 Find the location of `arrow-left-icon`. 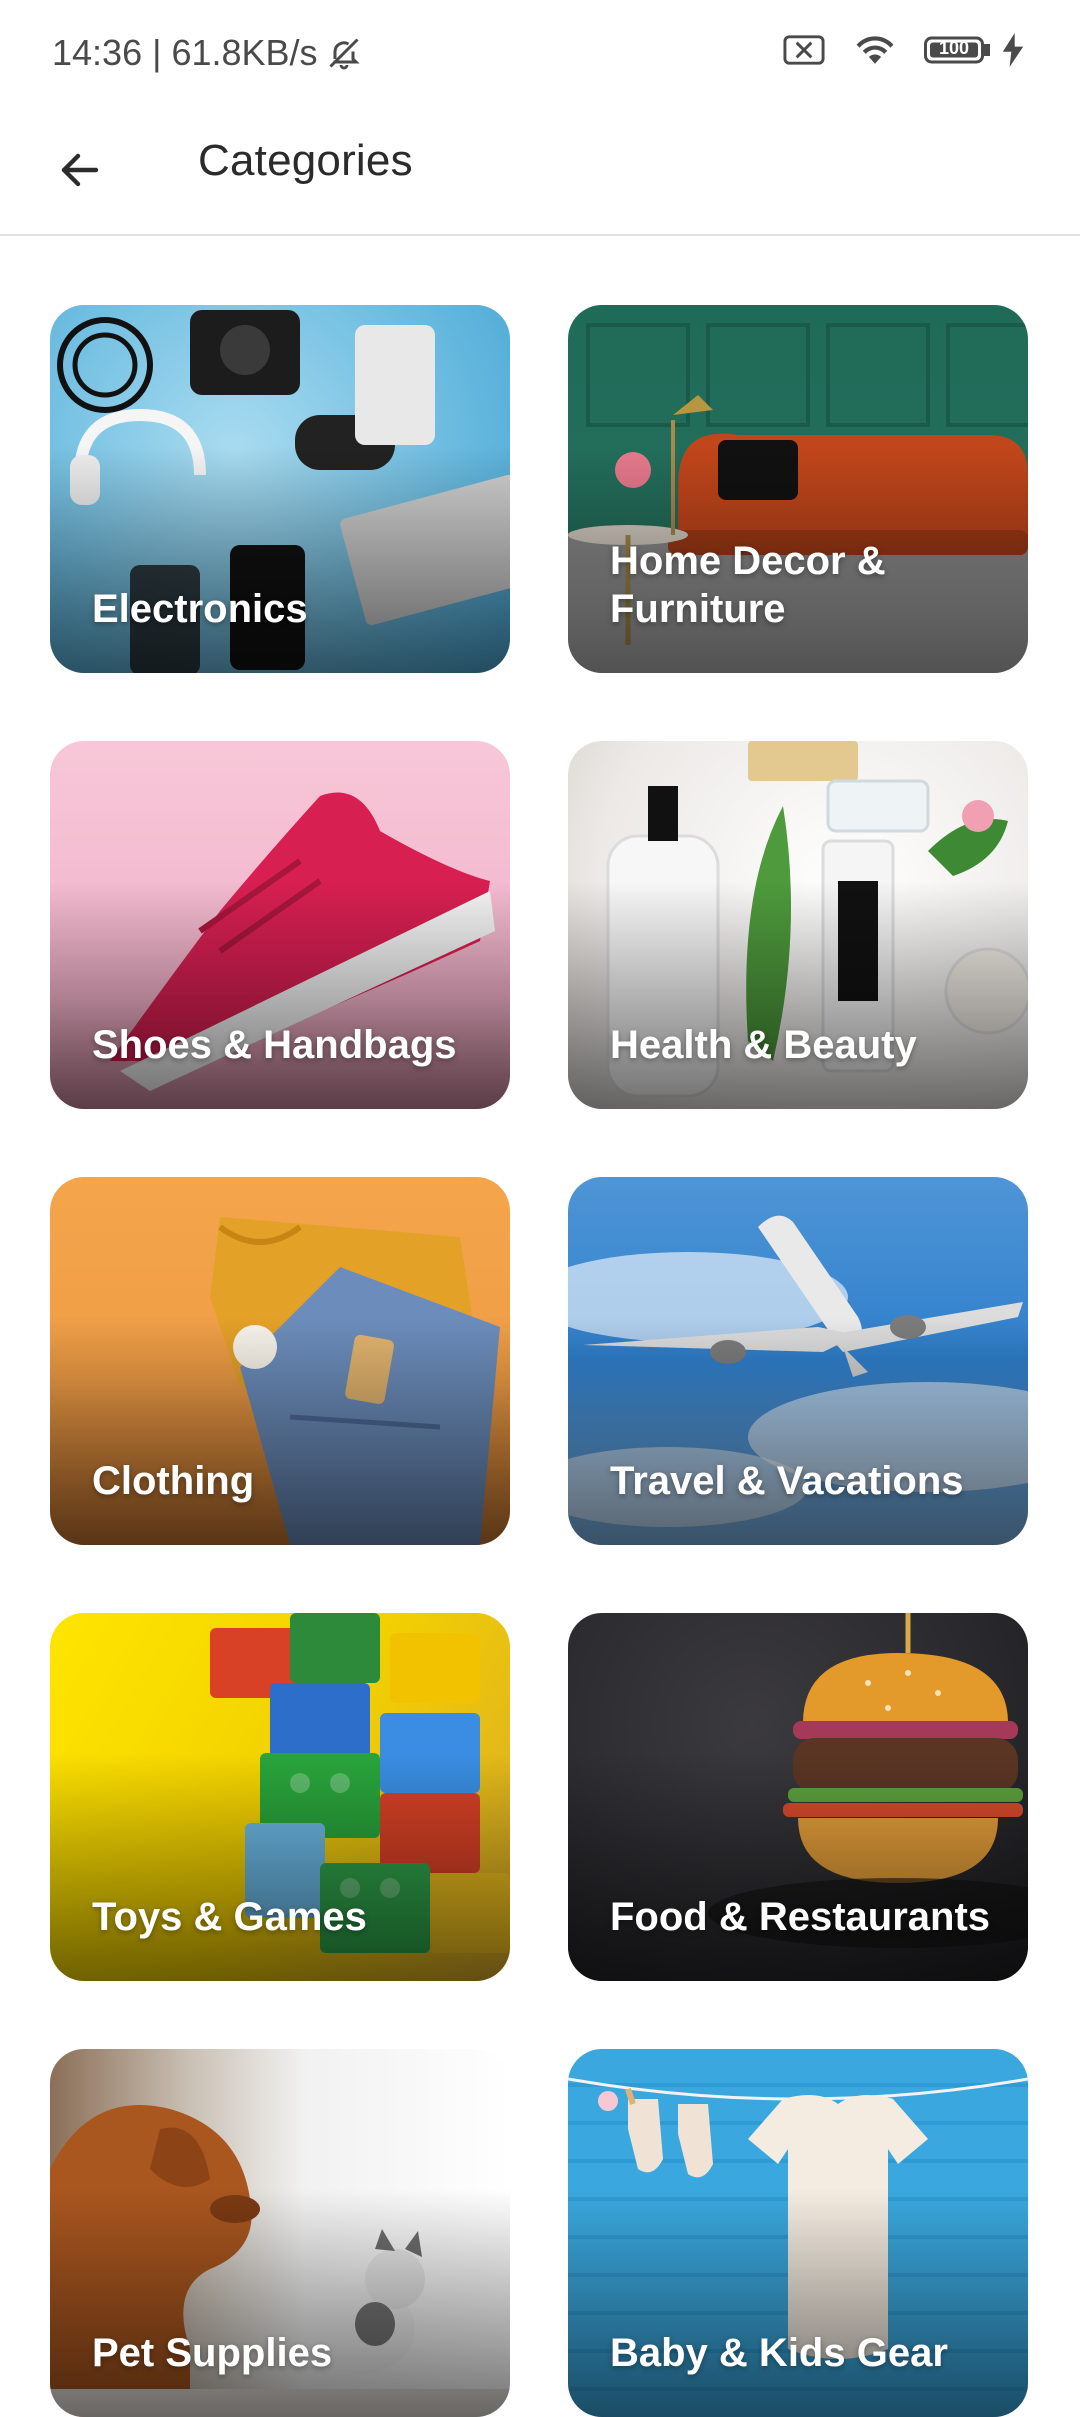

arrow-left-icon is located at coordinates (80, 170).